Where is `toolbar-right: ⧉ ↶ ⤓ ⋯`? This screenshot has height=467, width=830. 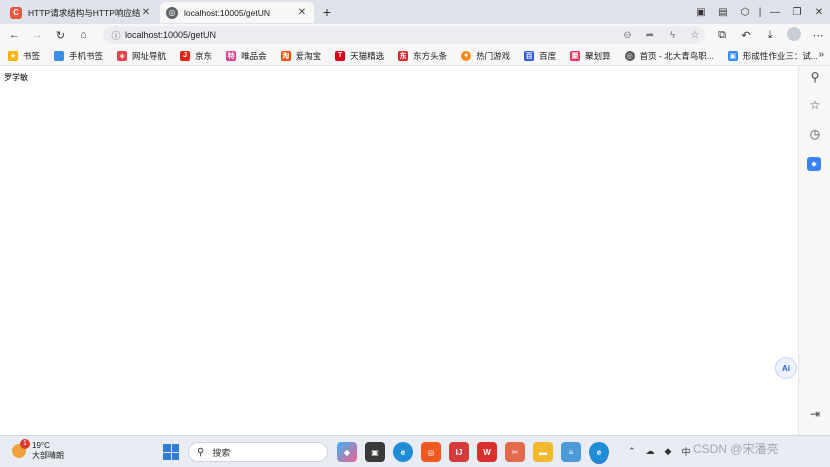
toolbar-right: ⧉ ↶ ⤓ ⋯ is located at coordinates (770, 35).